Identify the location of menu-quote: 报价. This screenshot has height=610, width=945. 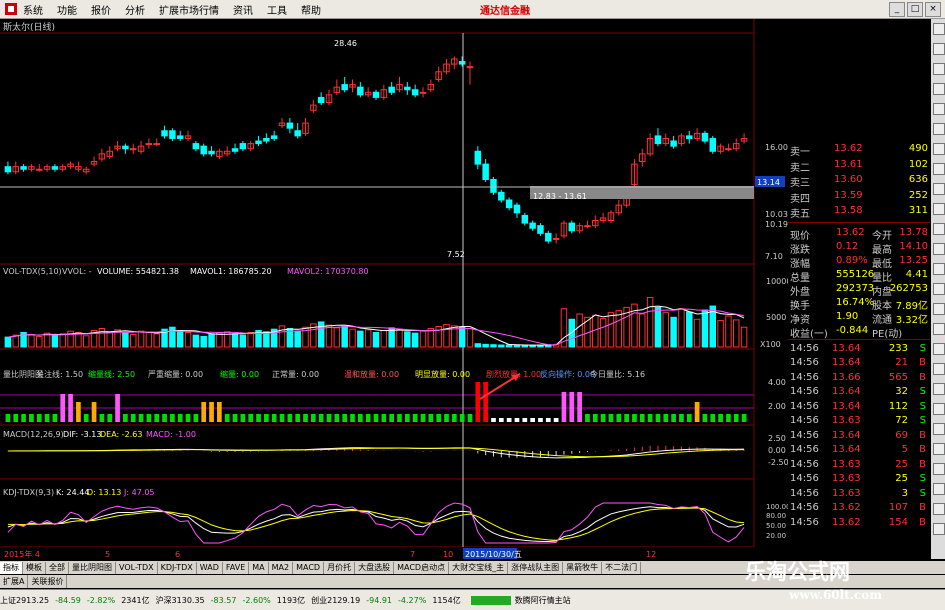
(101, 9).